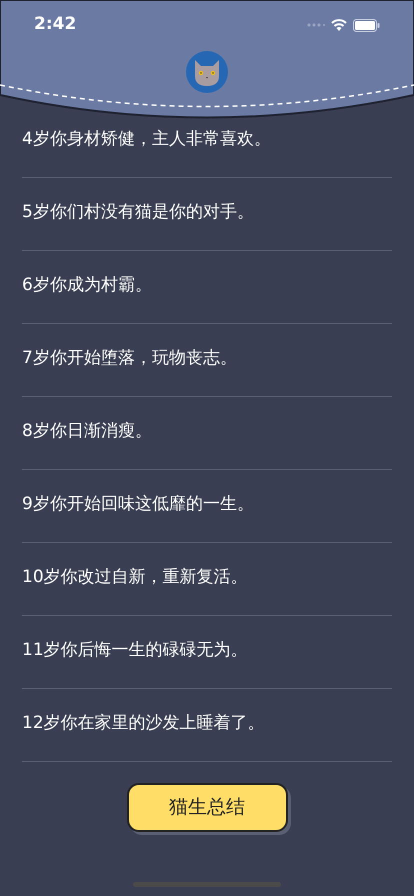 The image size is (414, 896). I want to click on status-time: 2:42, so click(55, 24).